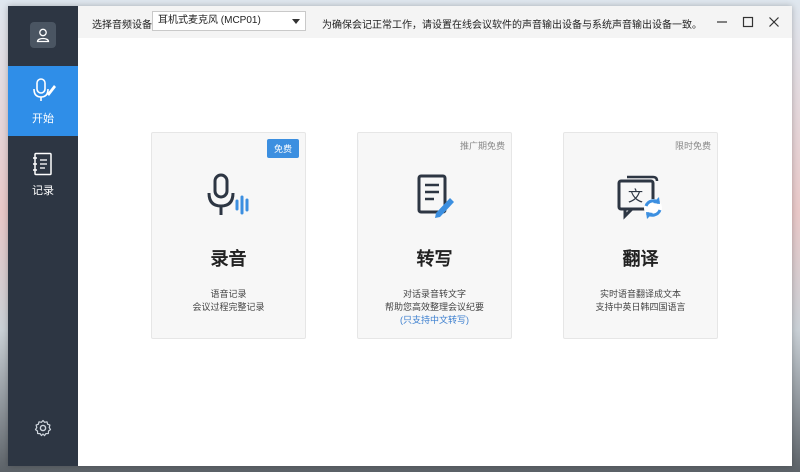 The height and width of the screenshot is (472, 800). I want to click on notebook-icon, so click(42, 164).